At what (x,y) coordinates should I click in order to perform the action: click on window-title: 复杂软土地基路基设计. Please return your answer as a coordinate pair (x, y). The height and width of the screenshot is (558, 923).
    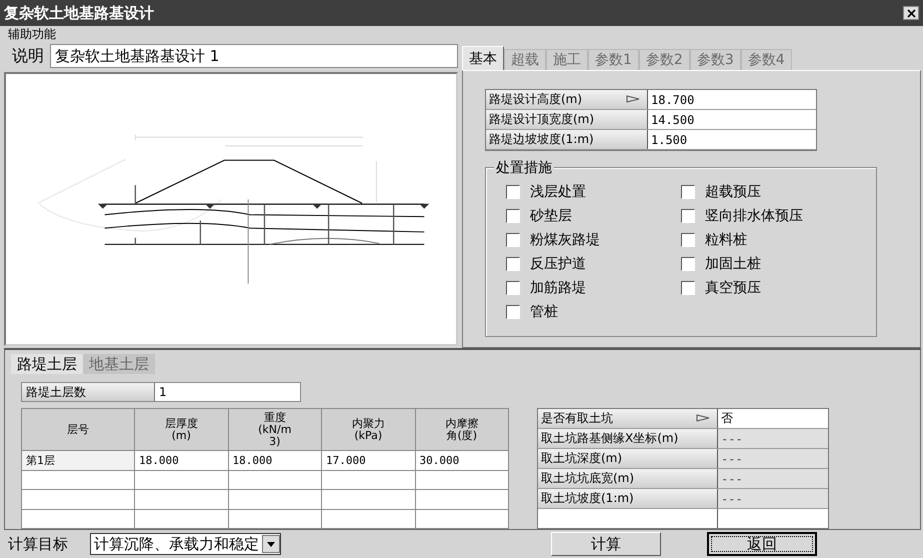
    Looking at the image, I should click on (79, 13).